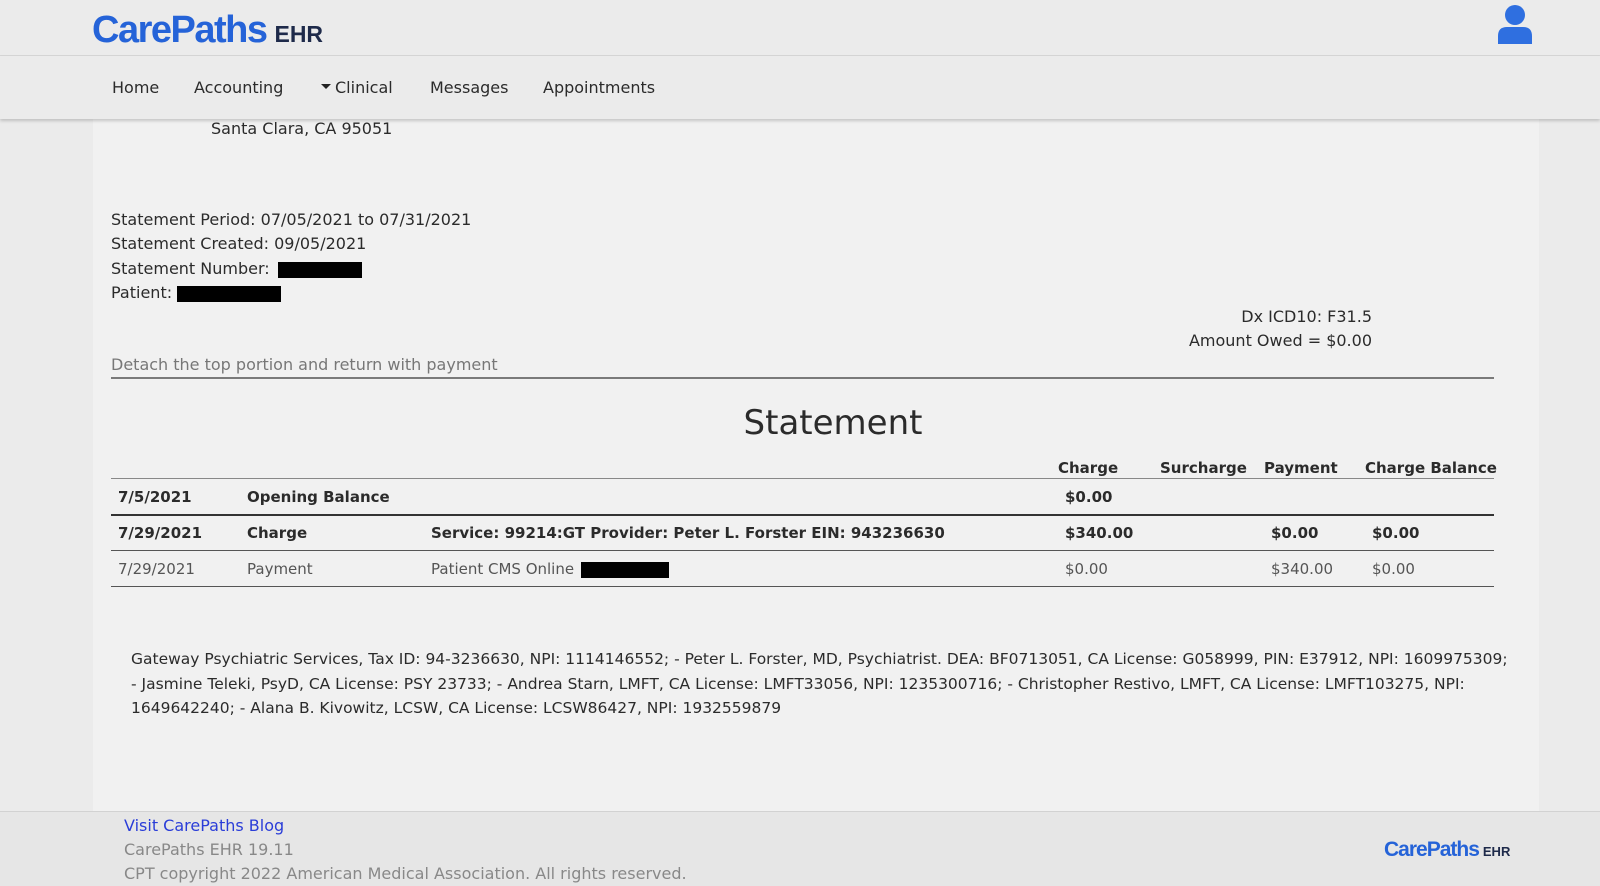 The width and height of the screenshot is (1600, 886). I want to click on row-description: Patient CMS Online, so click(550, 569).